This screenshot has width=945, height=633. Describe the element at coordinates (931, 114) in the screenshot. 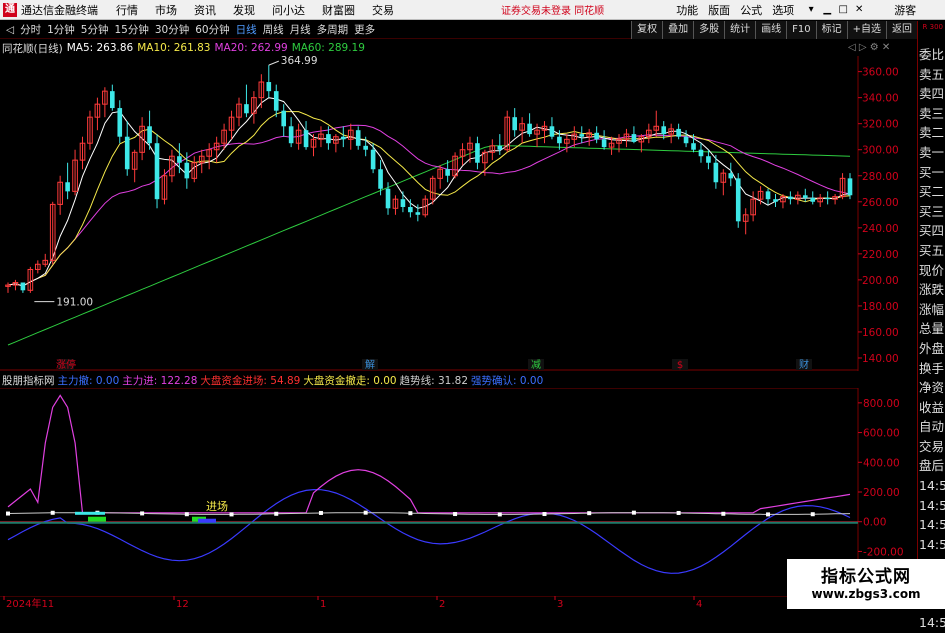

I see `side-item: 卖三` at that location.